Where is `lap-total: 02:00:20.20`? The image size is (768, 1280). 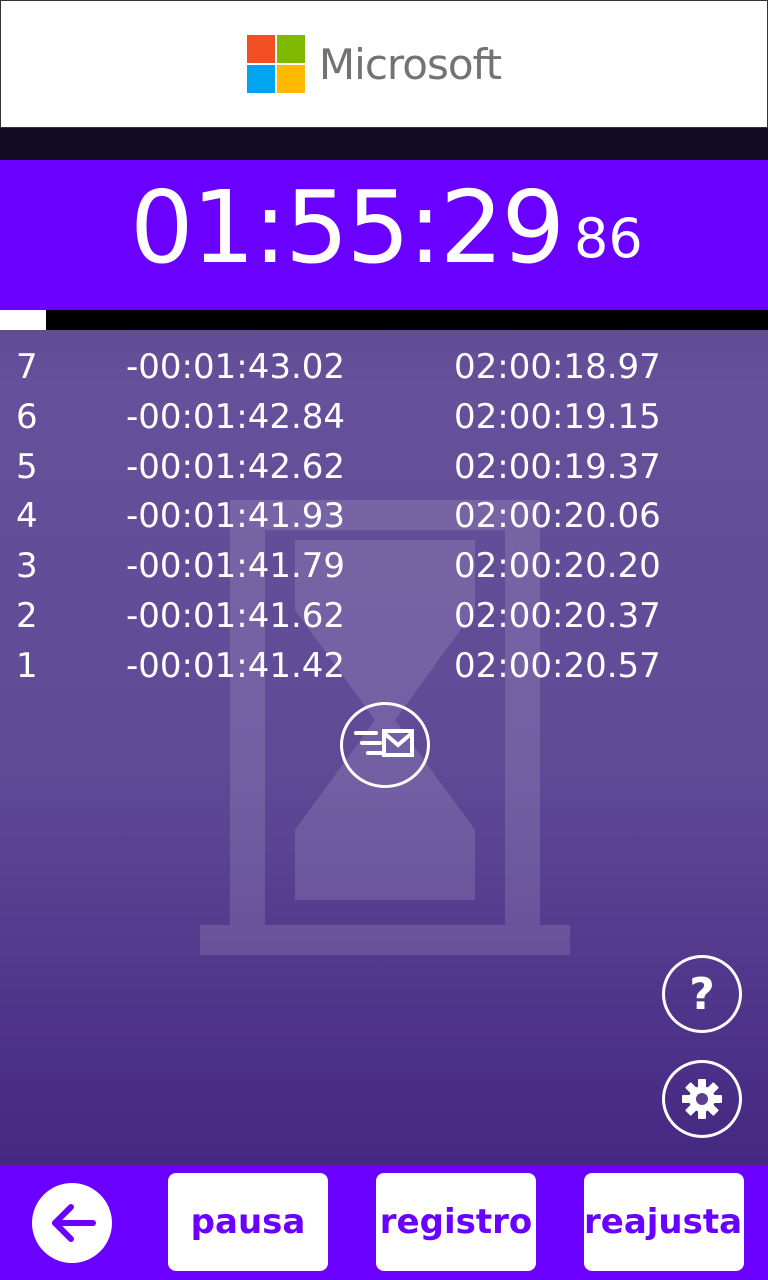
lap-total: 02:00:20.20 is located at coordinates (557, 566).